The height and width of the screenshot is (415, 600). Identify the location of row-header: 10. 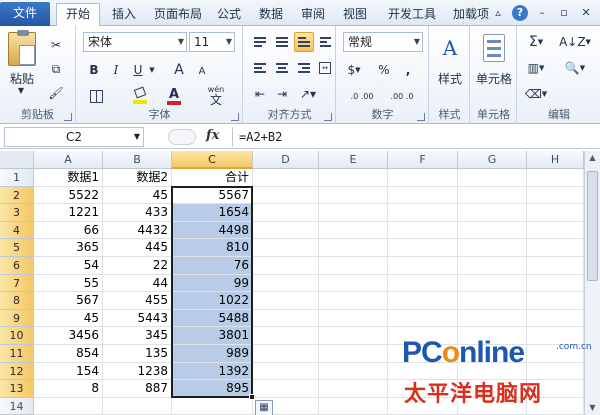
(17, 336).